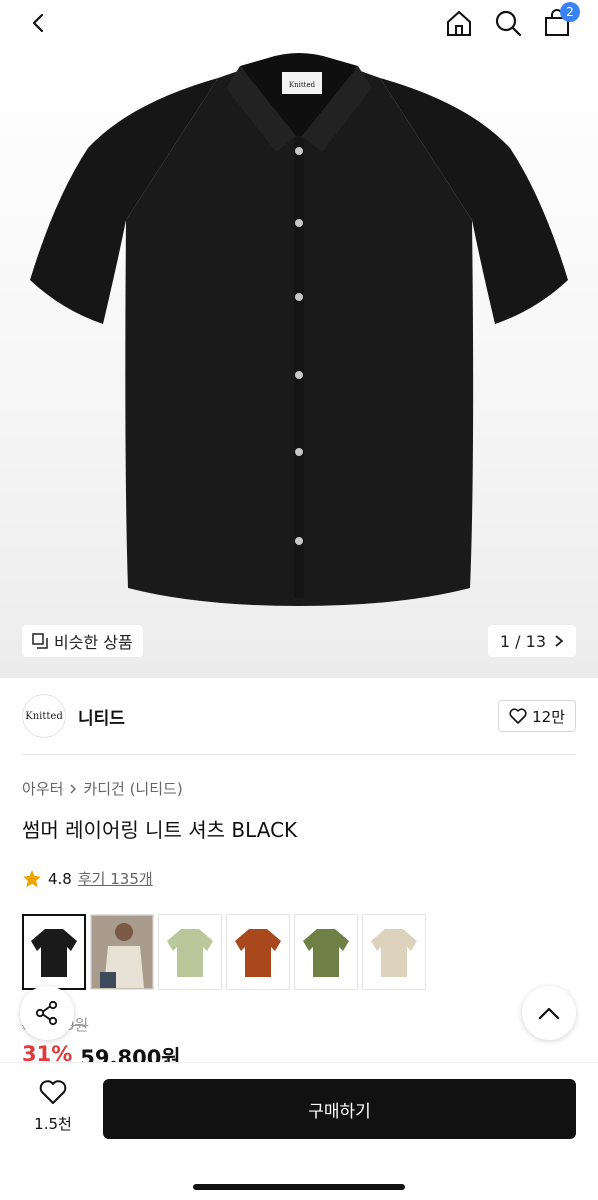 The height and width of the screenshot is (1200, 598). I want to click on wishlist-count: 1.5천, so click(53, 1124).